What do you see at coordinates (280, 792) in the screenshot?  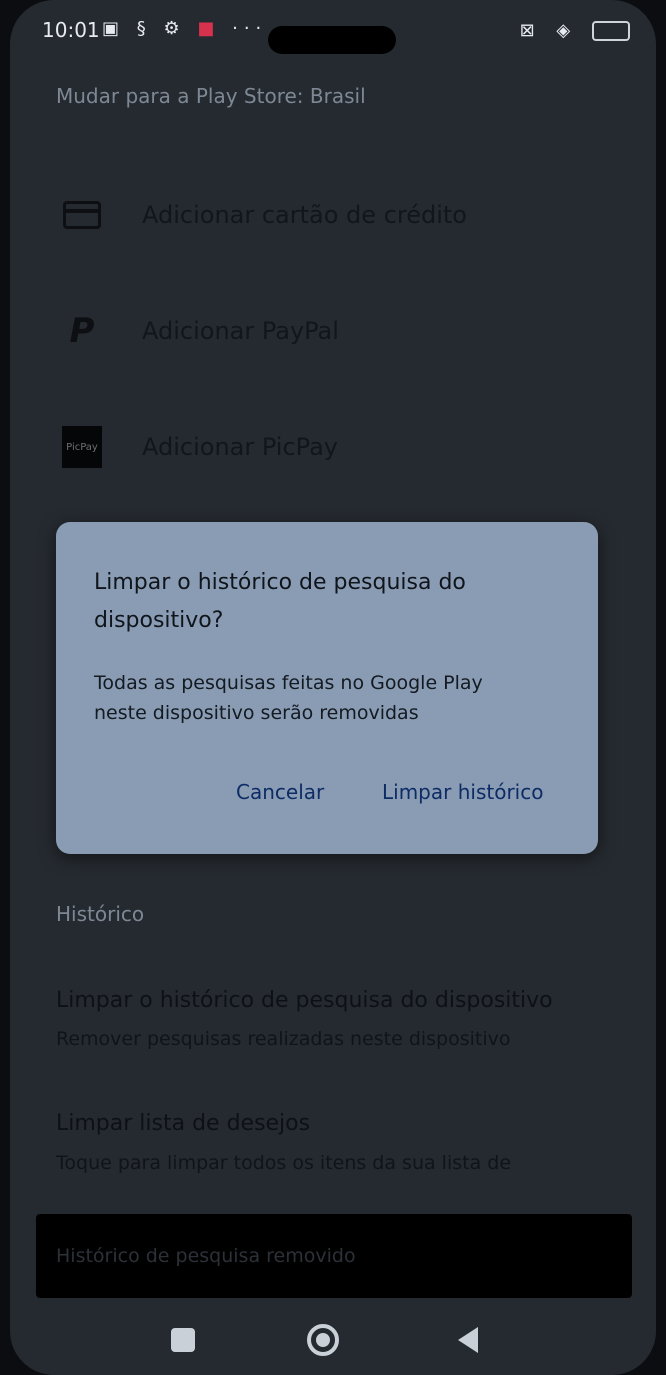 I see `cancel-button: Cancelar` at bounding box center [280, 792].